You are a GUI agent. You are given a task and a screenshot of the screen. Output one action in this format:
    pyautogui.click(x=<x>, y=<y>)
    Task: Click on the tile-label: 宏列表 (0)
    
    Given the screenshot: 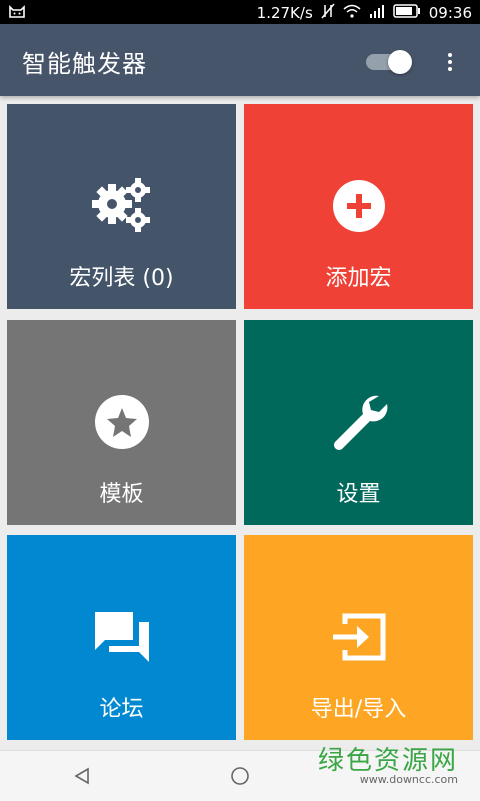 What is the action you would take?
    pyautogui.click(x=121, y=278)
    